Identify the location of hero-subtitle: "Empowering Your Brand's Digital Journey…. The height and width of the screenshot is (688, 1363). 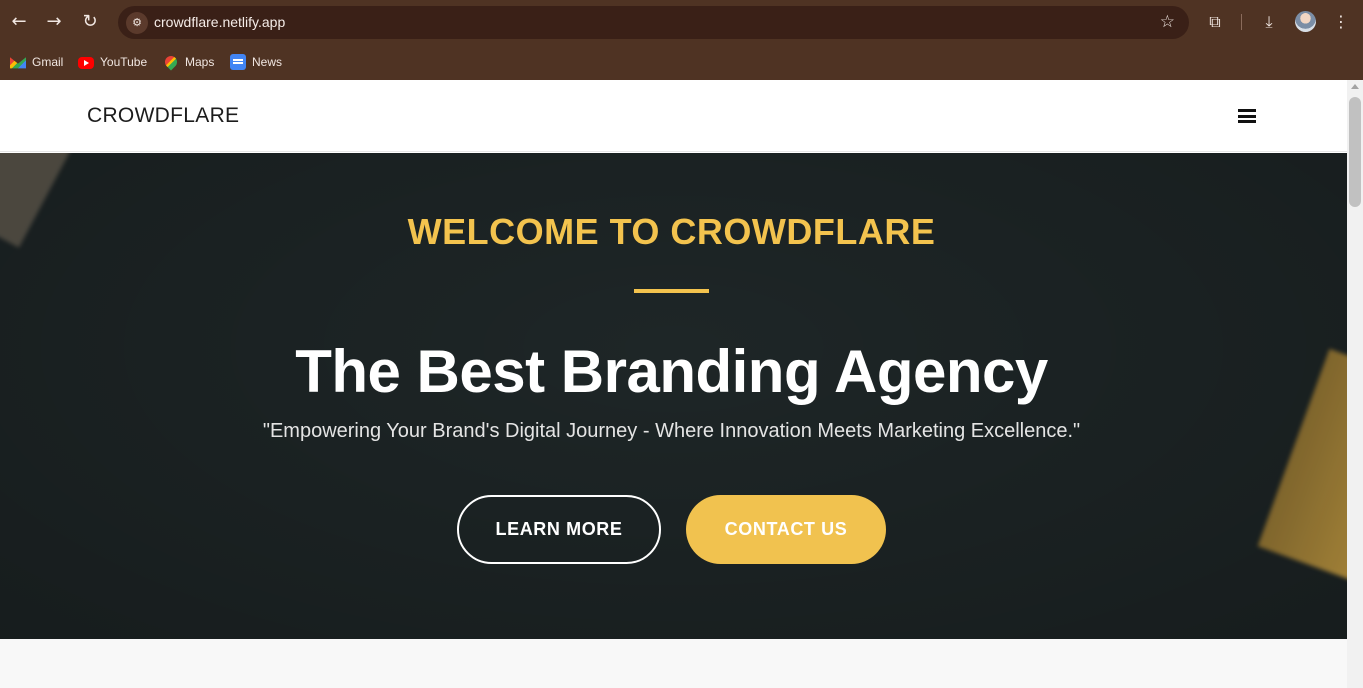
(671, 431).